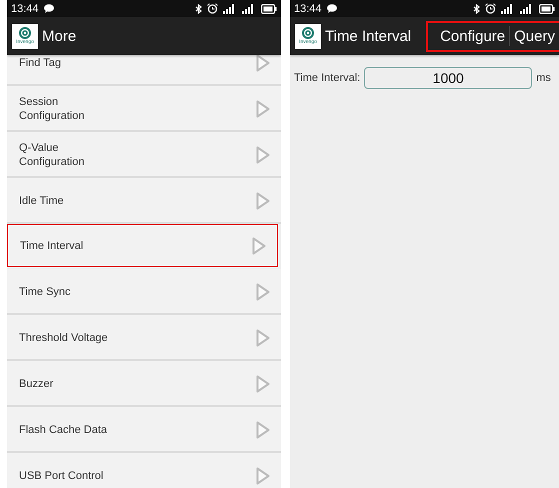 Image resolution: width=559 pixels, height=488 pixels. What do you see at coordinates (473, 36) in the screenshot?
I see `action-button: Configure` at bounding box center [473, 36].